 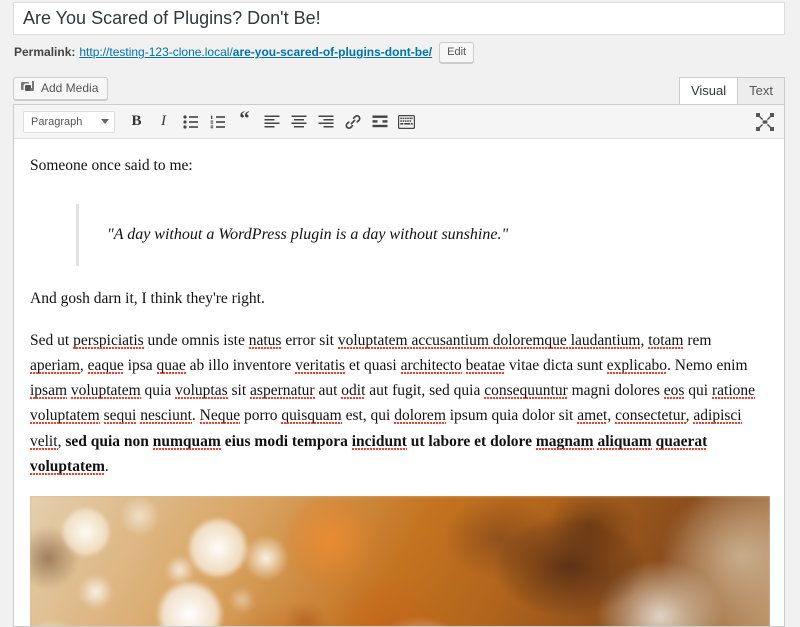 What do you see at coordinates (707, 366) in the screenshot?
I see `text-run: . Nemo enim` at bounding box center [707, 366].